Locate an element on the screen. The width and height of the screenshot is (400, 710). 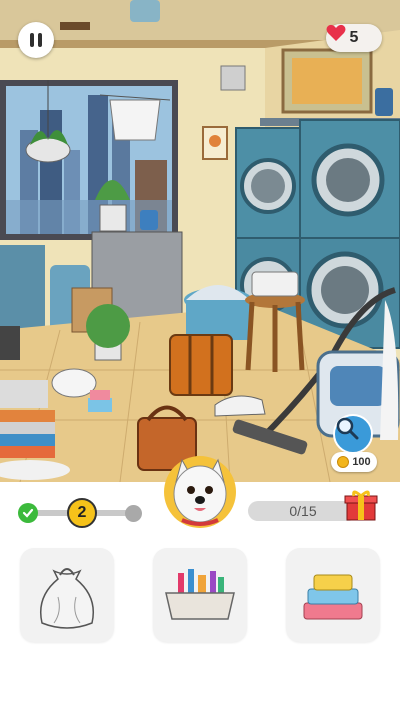
check-icon is located at coordinates (28, 513).